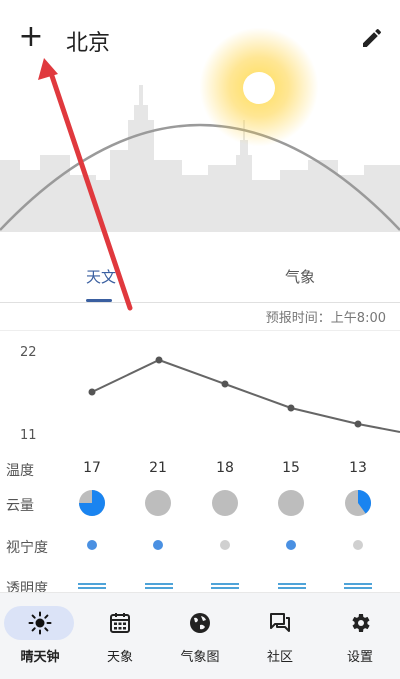  What do you see at coordinates (99, 300) in the screenshot?
I see `active-tab-indicator` at bounding box center [99, 300].